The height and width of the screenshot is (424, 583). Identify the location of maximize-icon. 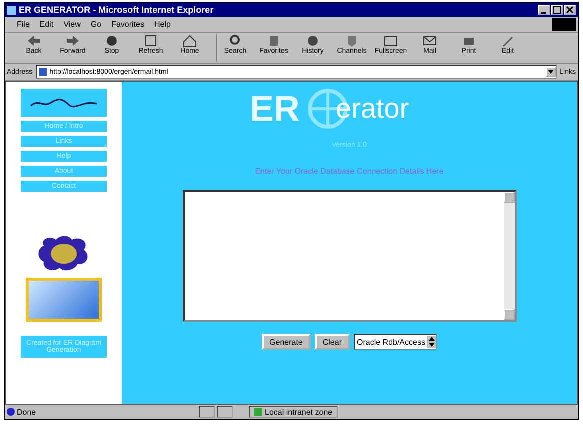
(557, 10).